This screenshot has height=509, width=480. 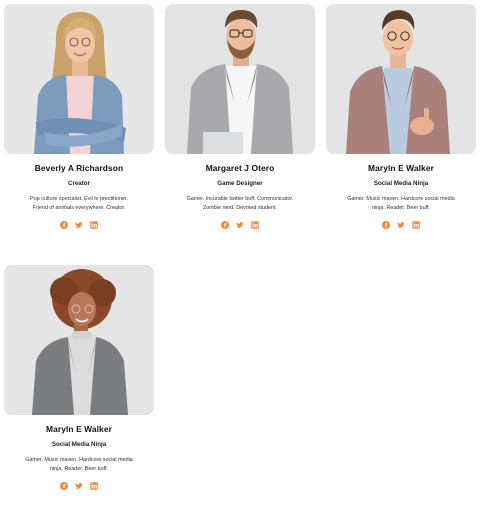 What do you see at coordinates (79, 168) in the screenshot?
I see `member-name: Beverly A Richardson` at bounding box center [79, 168].